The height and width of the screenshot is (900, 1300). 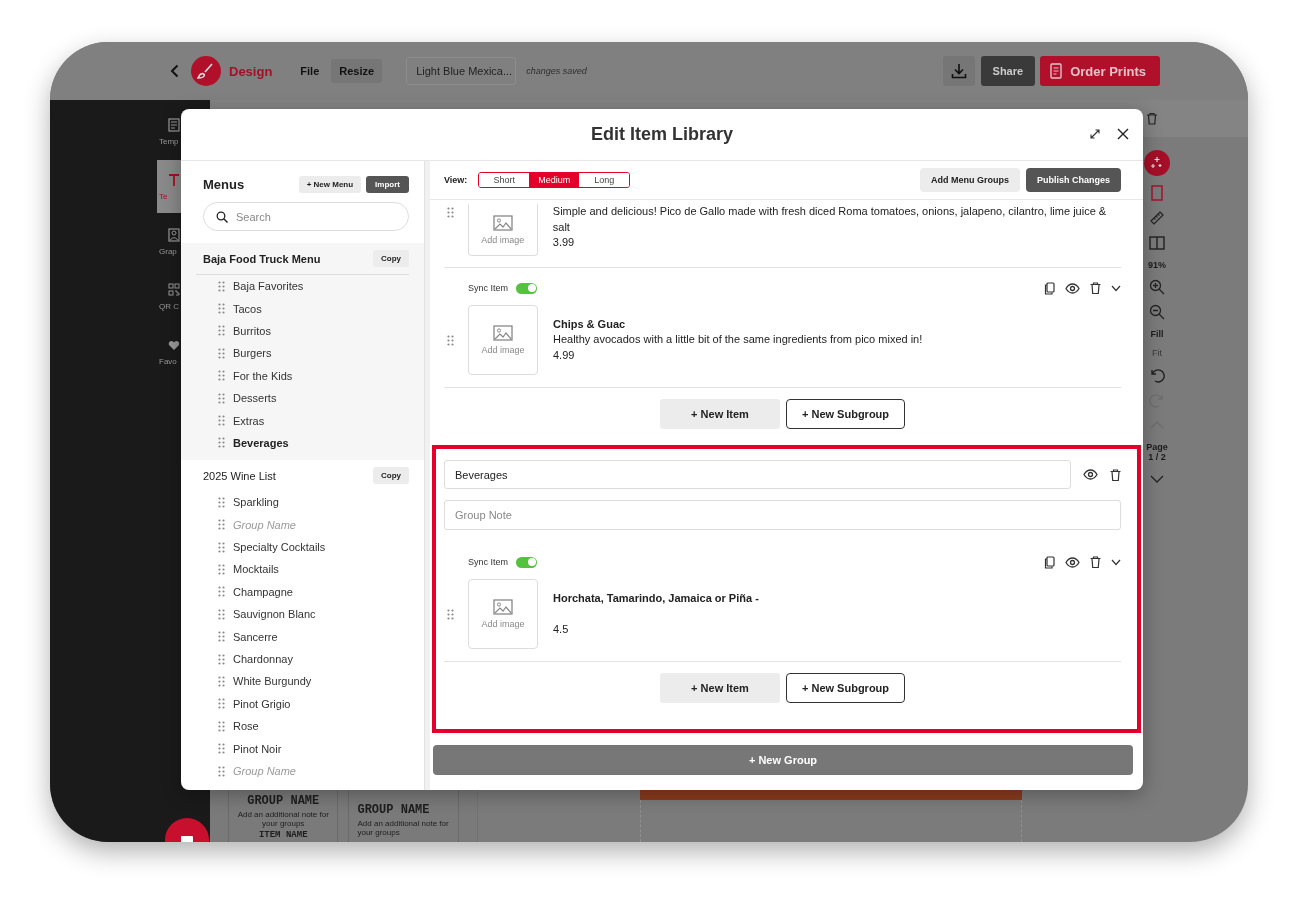 What do you see at coordinates (302, 398) in the screenshot?
I see `menu-group-item: Desserts` at bounding box center [302, 398].